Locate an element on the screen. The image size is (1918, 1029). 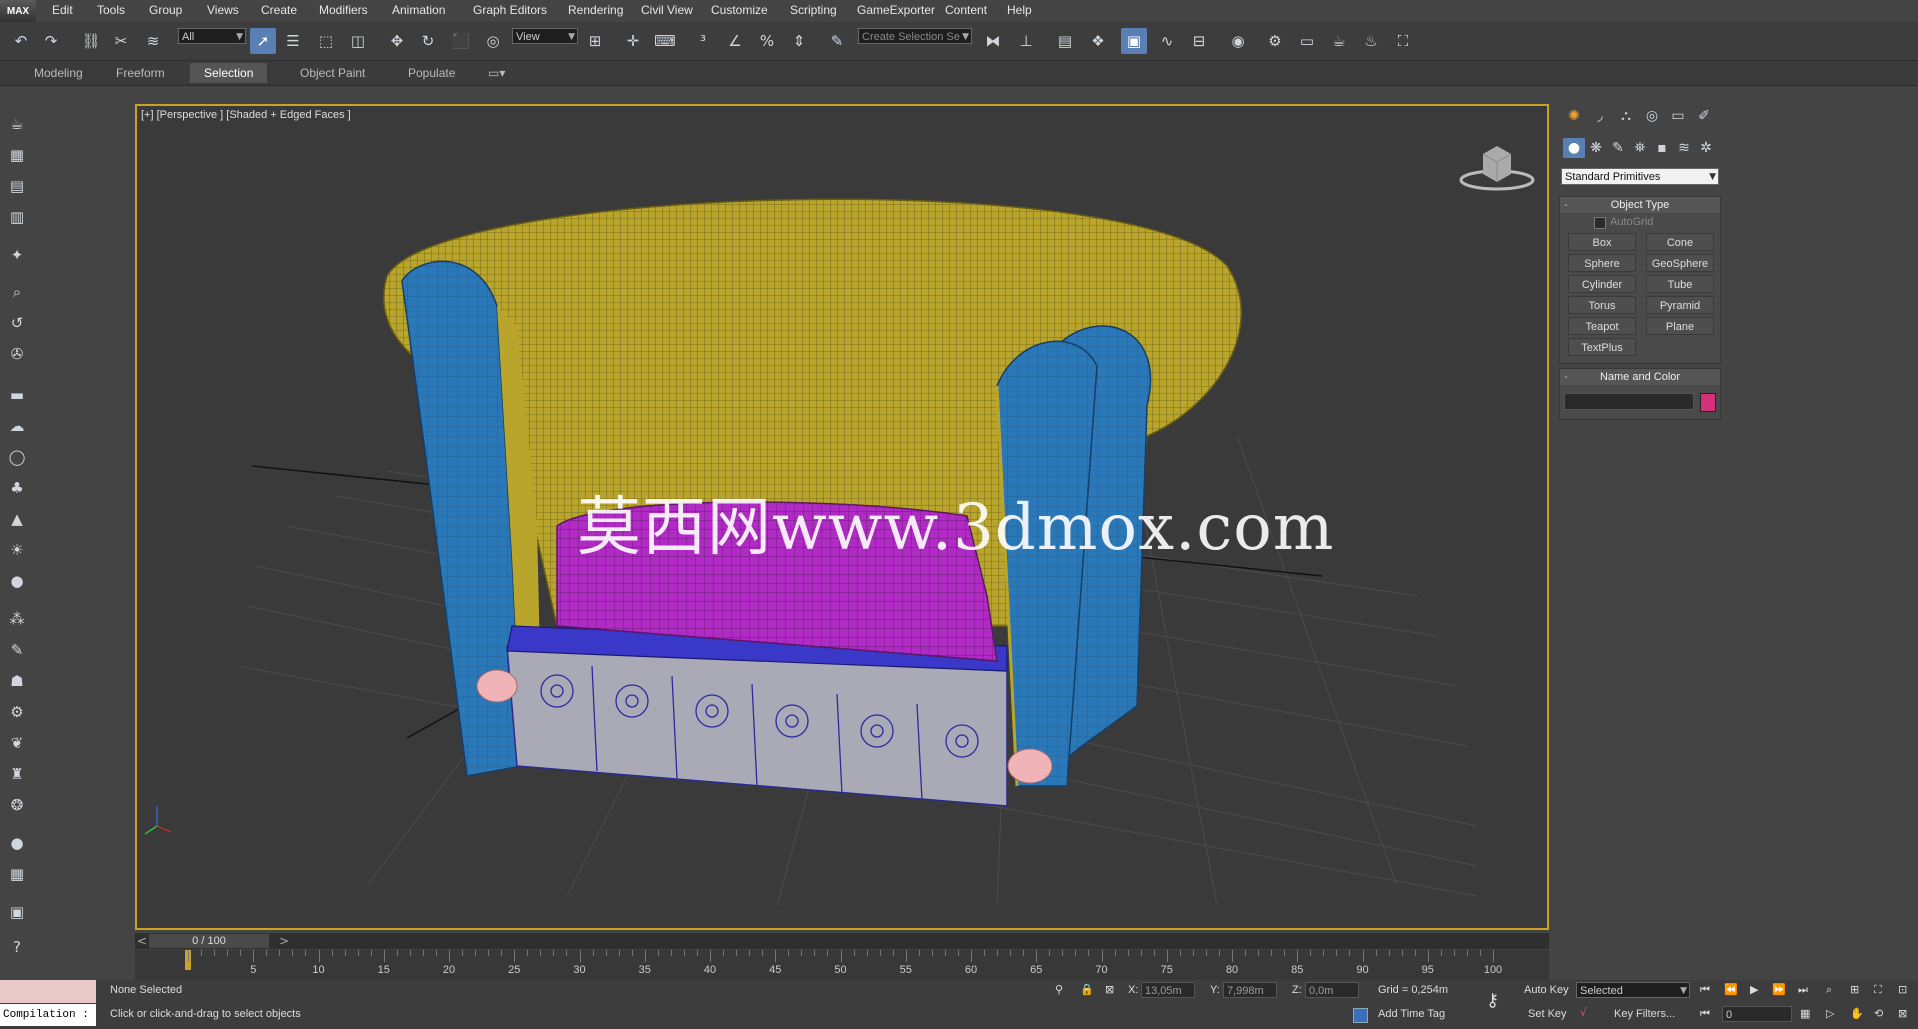
bulb-icon: ● is located at coordinates (17, 581).